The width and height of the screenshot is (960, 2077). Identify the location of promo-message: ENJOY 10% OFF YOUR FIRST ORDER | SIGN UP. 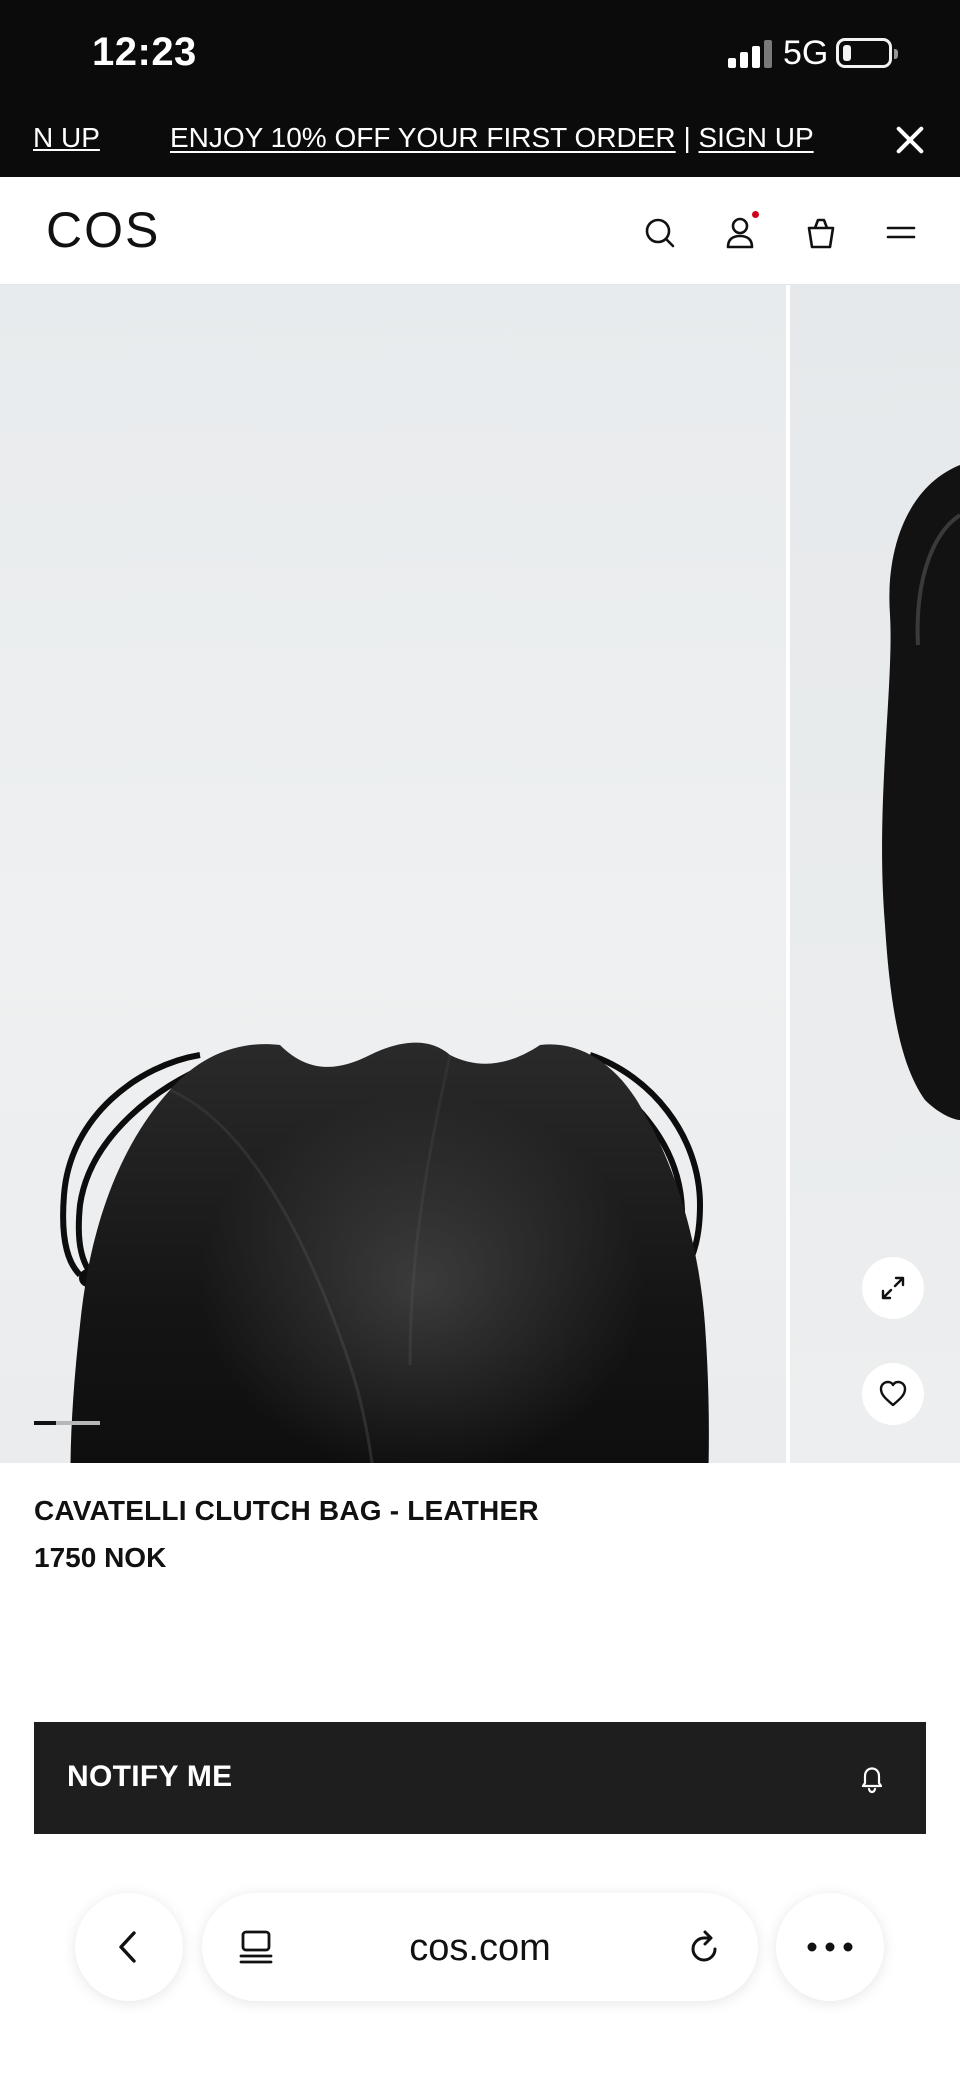
(492, 138).